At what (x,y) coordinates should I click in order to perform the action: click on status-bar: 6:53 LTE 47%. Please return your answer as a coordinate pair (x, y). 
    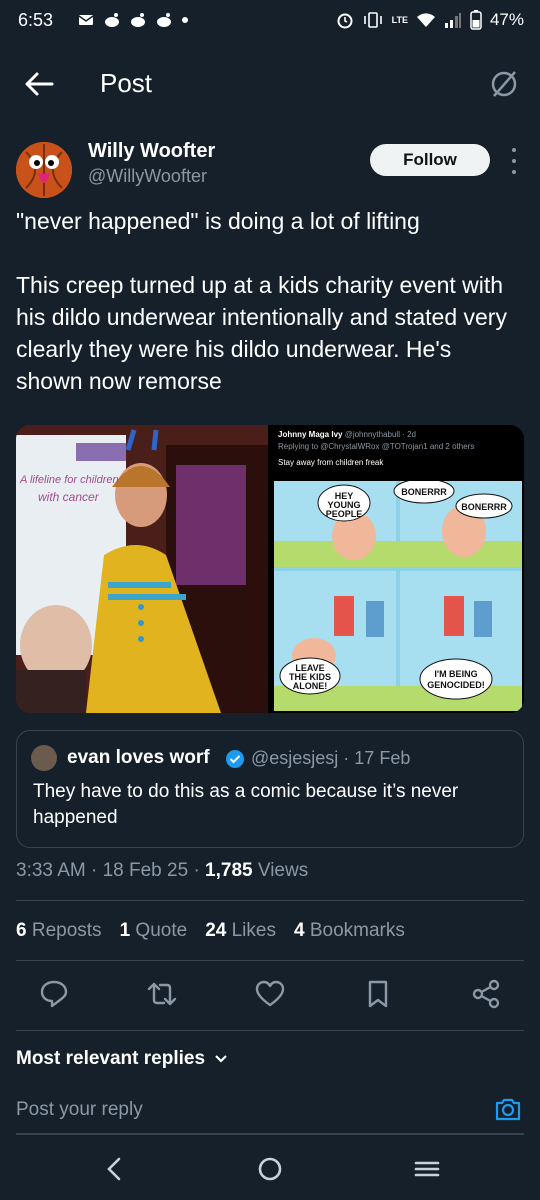
    Looking at the image, I should click on (270, 22).